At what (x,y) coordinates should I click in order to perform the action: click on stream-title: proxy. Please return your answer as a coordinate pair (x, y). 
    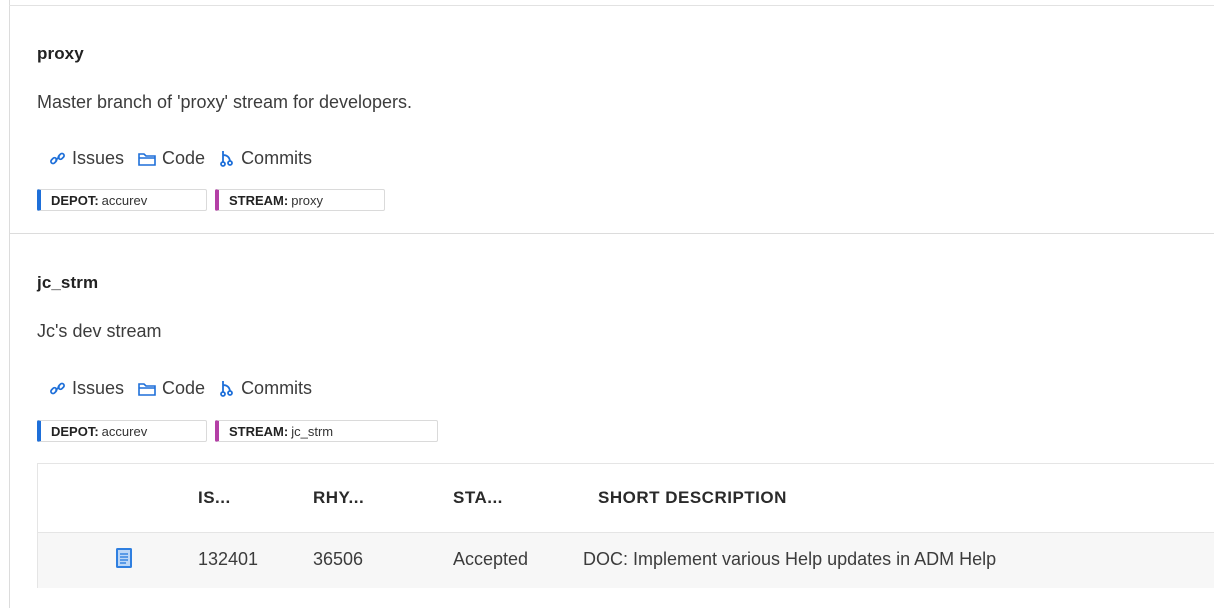
    Looking at the image, I should click on (60, 53).